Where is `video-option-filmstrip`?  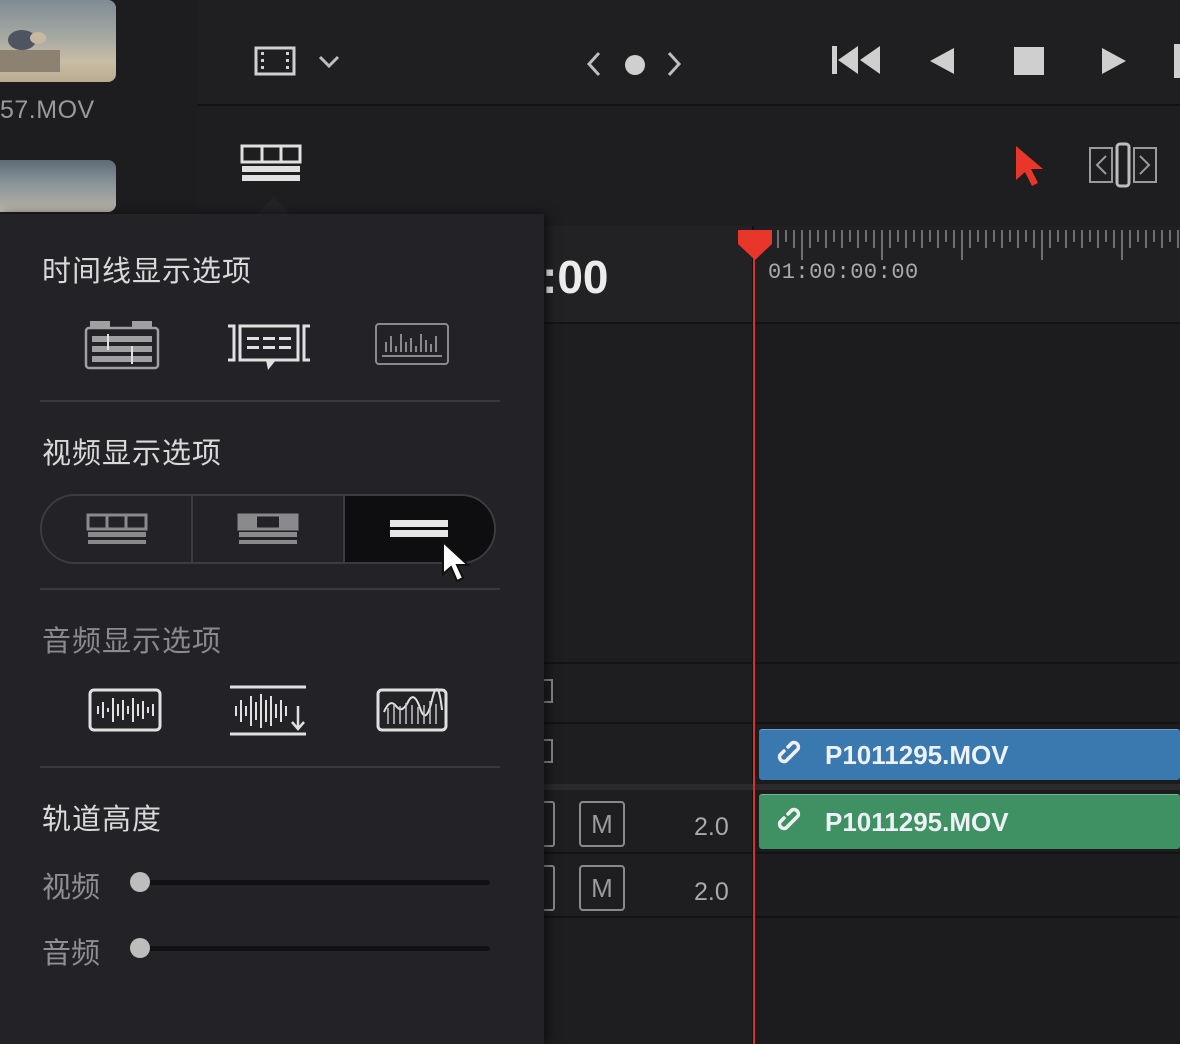
video-option-filmstrip is located at coordinates (118, 529).